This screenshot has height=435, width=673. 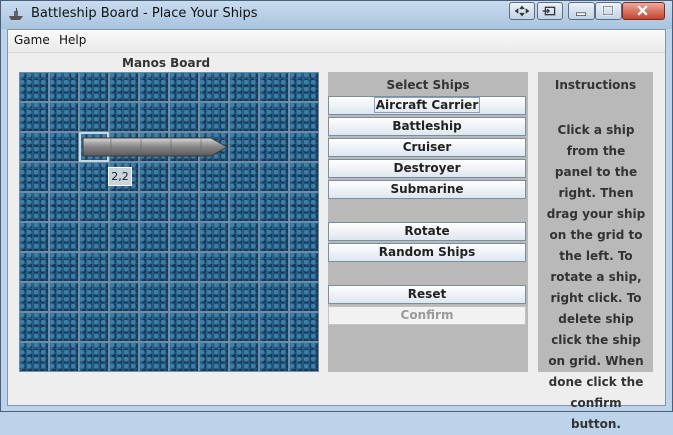 What do you see at coordinates (427, 126) in the screenshot?
I see `battleship-button: Battleship` at bounding box center [427, 126].